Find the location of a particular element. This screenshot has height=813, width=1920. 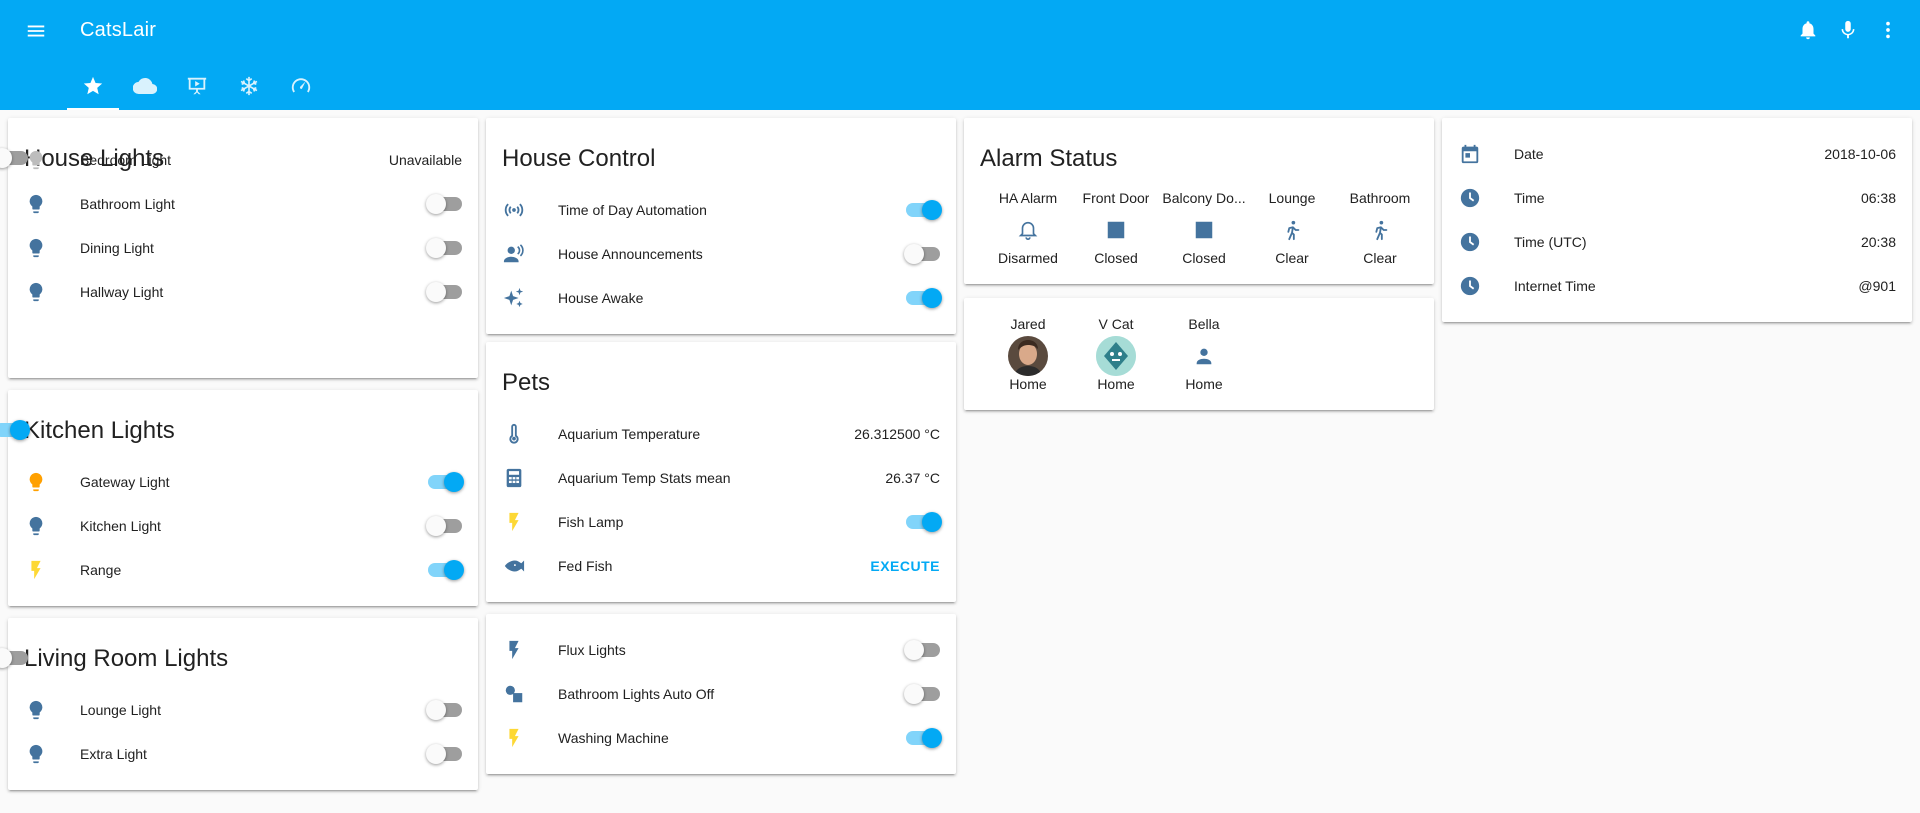

house-announcements-toggle is located at coordinates (922, 254).